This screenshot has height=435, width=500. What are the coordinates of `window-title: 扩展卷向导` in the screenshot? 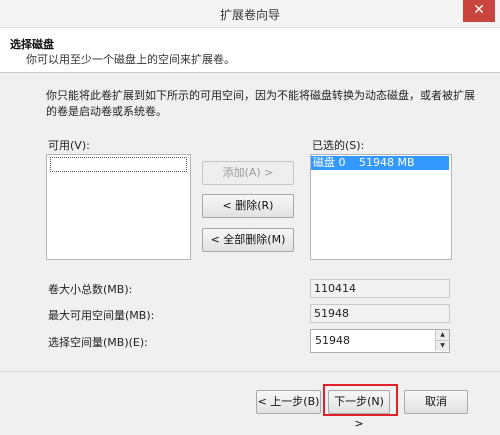 It's located at (249, 15).